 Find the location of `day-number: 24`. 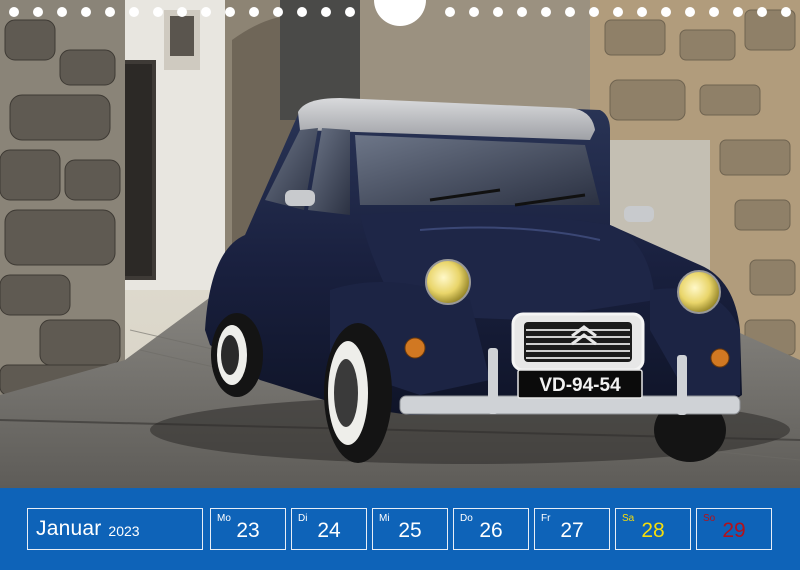

day-number: 24 is located at coordinates (329, 530).